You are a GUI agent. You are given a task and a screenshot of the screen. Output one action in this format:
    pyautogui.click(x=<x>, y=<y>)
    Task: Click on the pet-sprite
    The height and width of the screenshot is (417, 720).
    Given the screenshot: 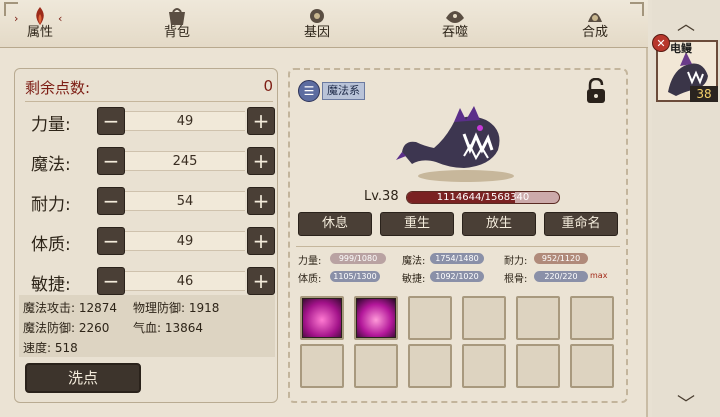 What is the action you would take?
    pyautogui.click(x=455, y=144)
    